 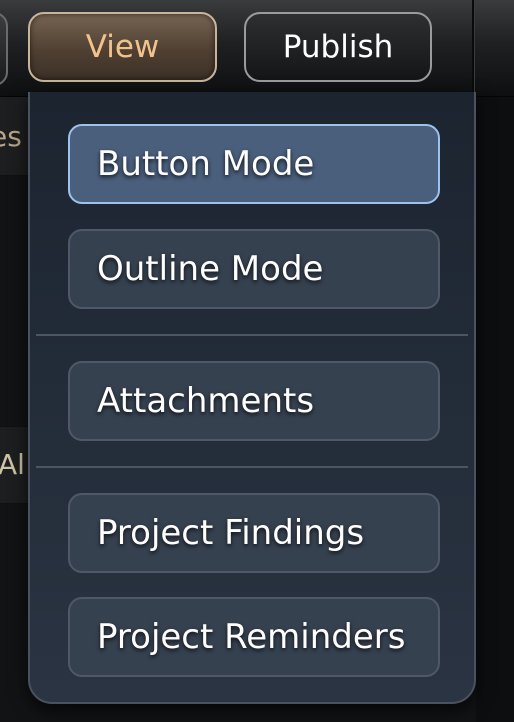 I want to click on menu-item-project-findings: Project Findings, so click(x=254, y=533).